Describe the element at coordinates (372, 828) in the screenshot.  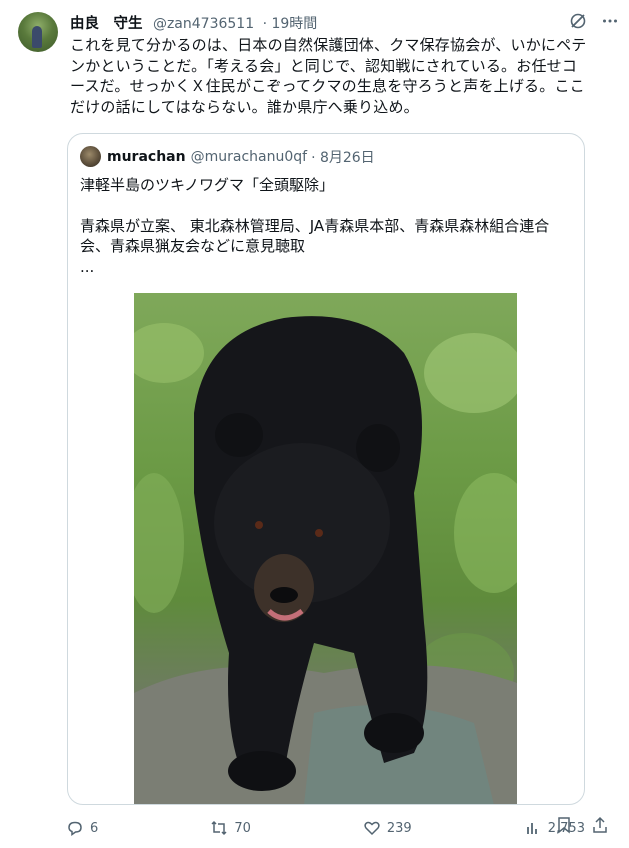
I see `like-icon` at that location.